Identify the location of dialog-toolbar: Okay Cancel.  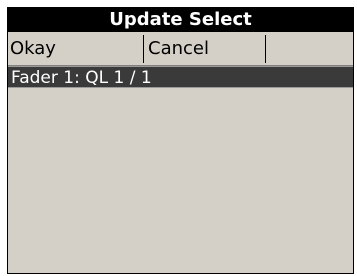
(180, 49).